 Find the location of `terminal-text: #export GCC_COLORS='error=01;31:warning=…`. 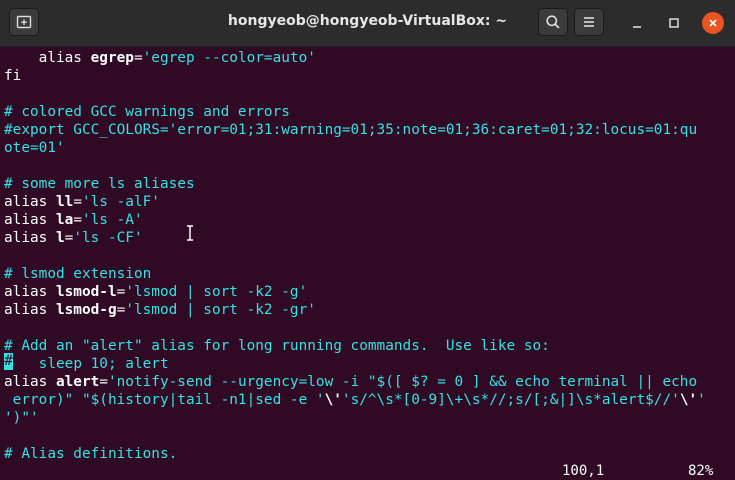

terminal-text: #export GCC_COLORS='error=01;31:warning=… is located at coordinates (351, 130).